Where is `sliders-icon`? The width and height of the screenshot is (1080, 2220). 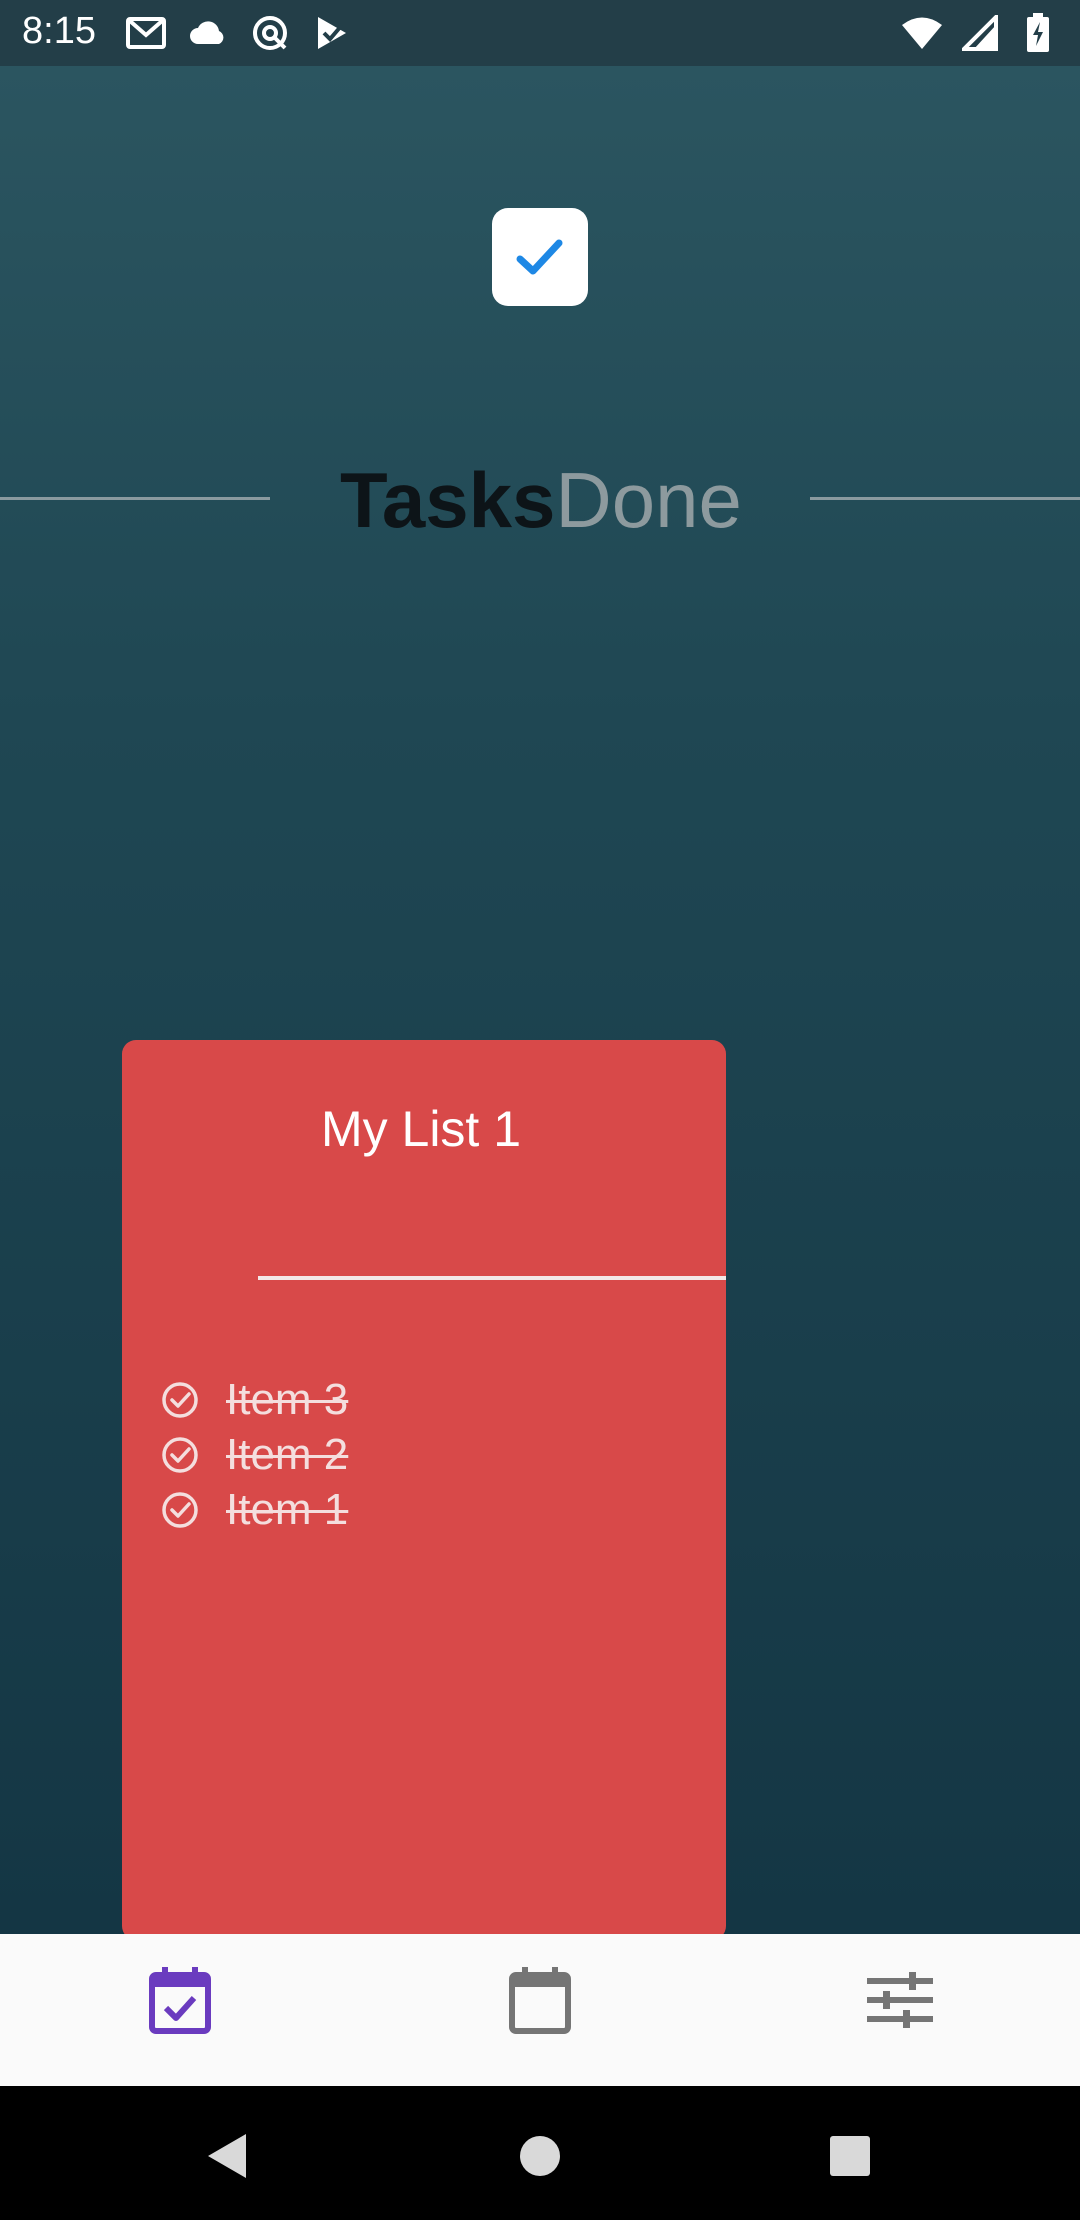 sliders-icon is located at coordinates (900, 2000).